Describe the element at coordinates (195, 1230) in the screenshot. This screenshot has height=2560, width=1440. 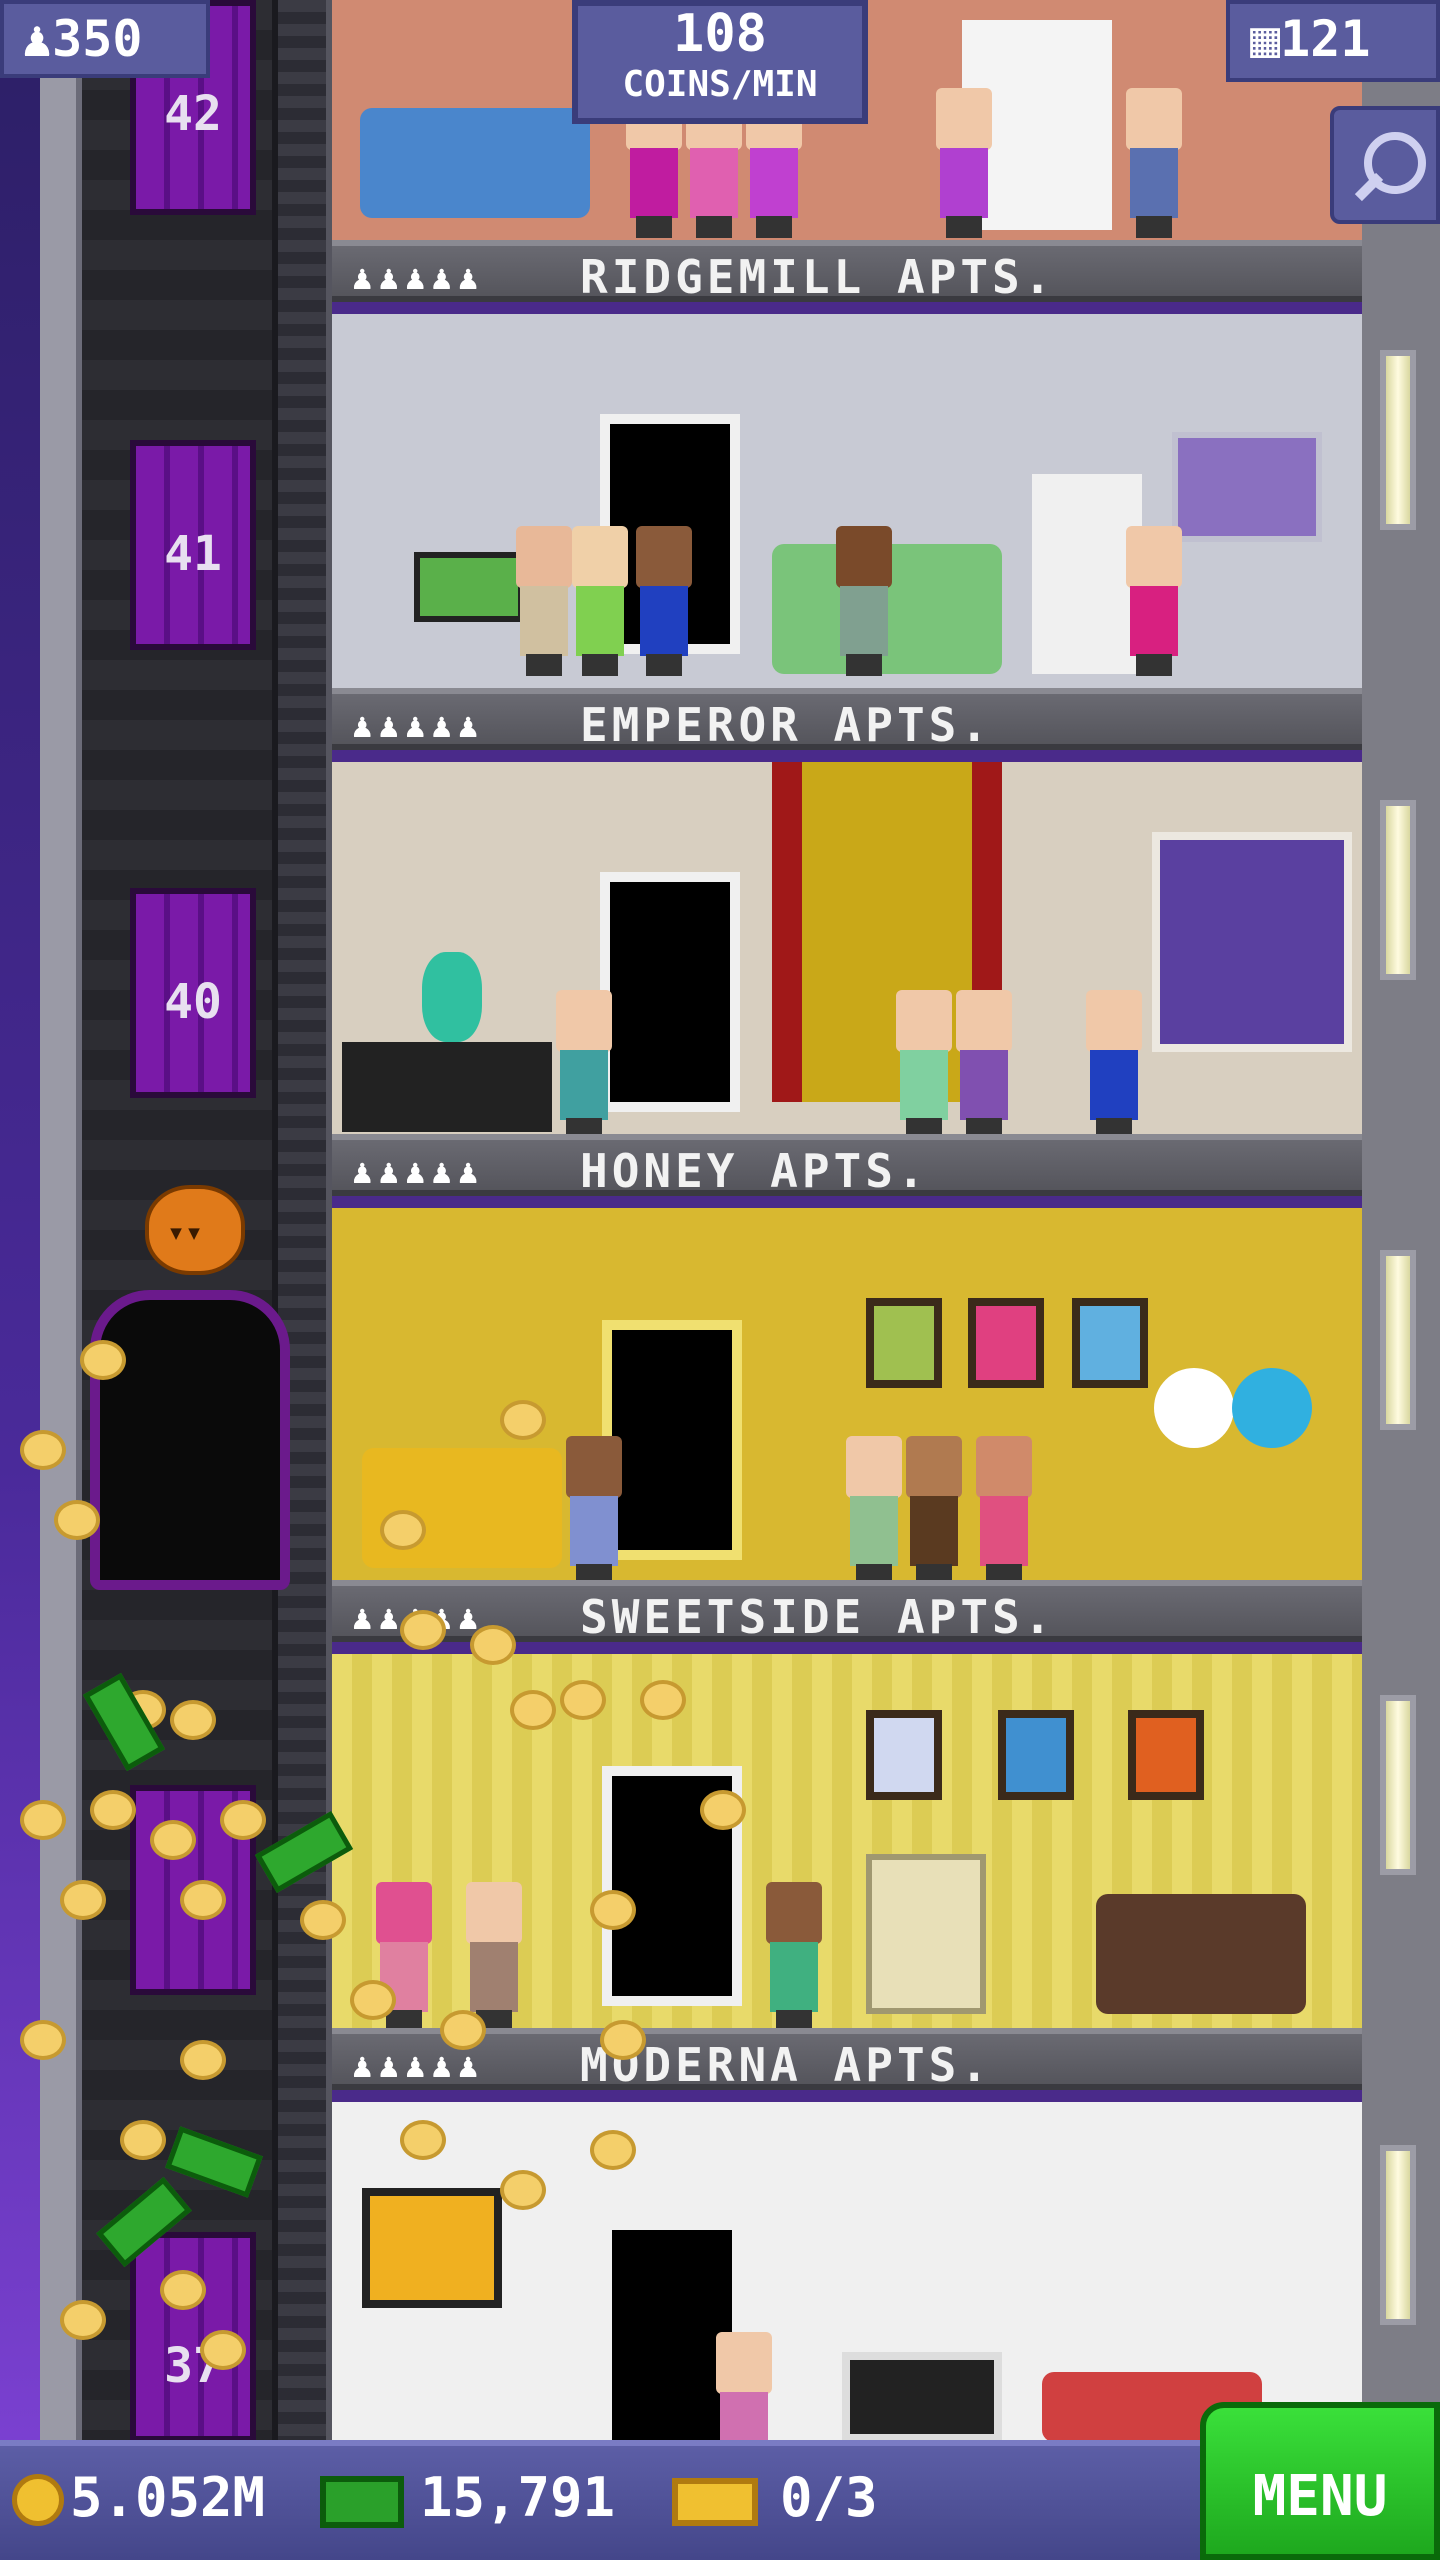
I see `pumpkin-decoration` at that location.